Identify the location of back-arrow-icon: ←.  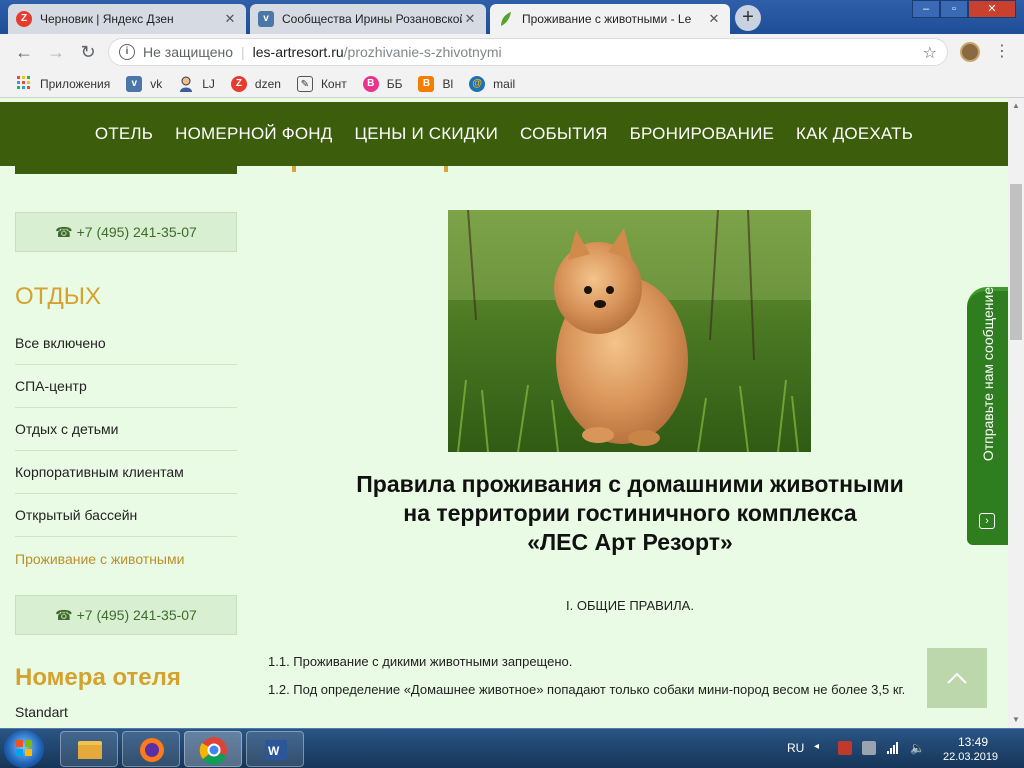
(24, 52).